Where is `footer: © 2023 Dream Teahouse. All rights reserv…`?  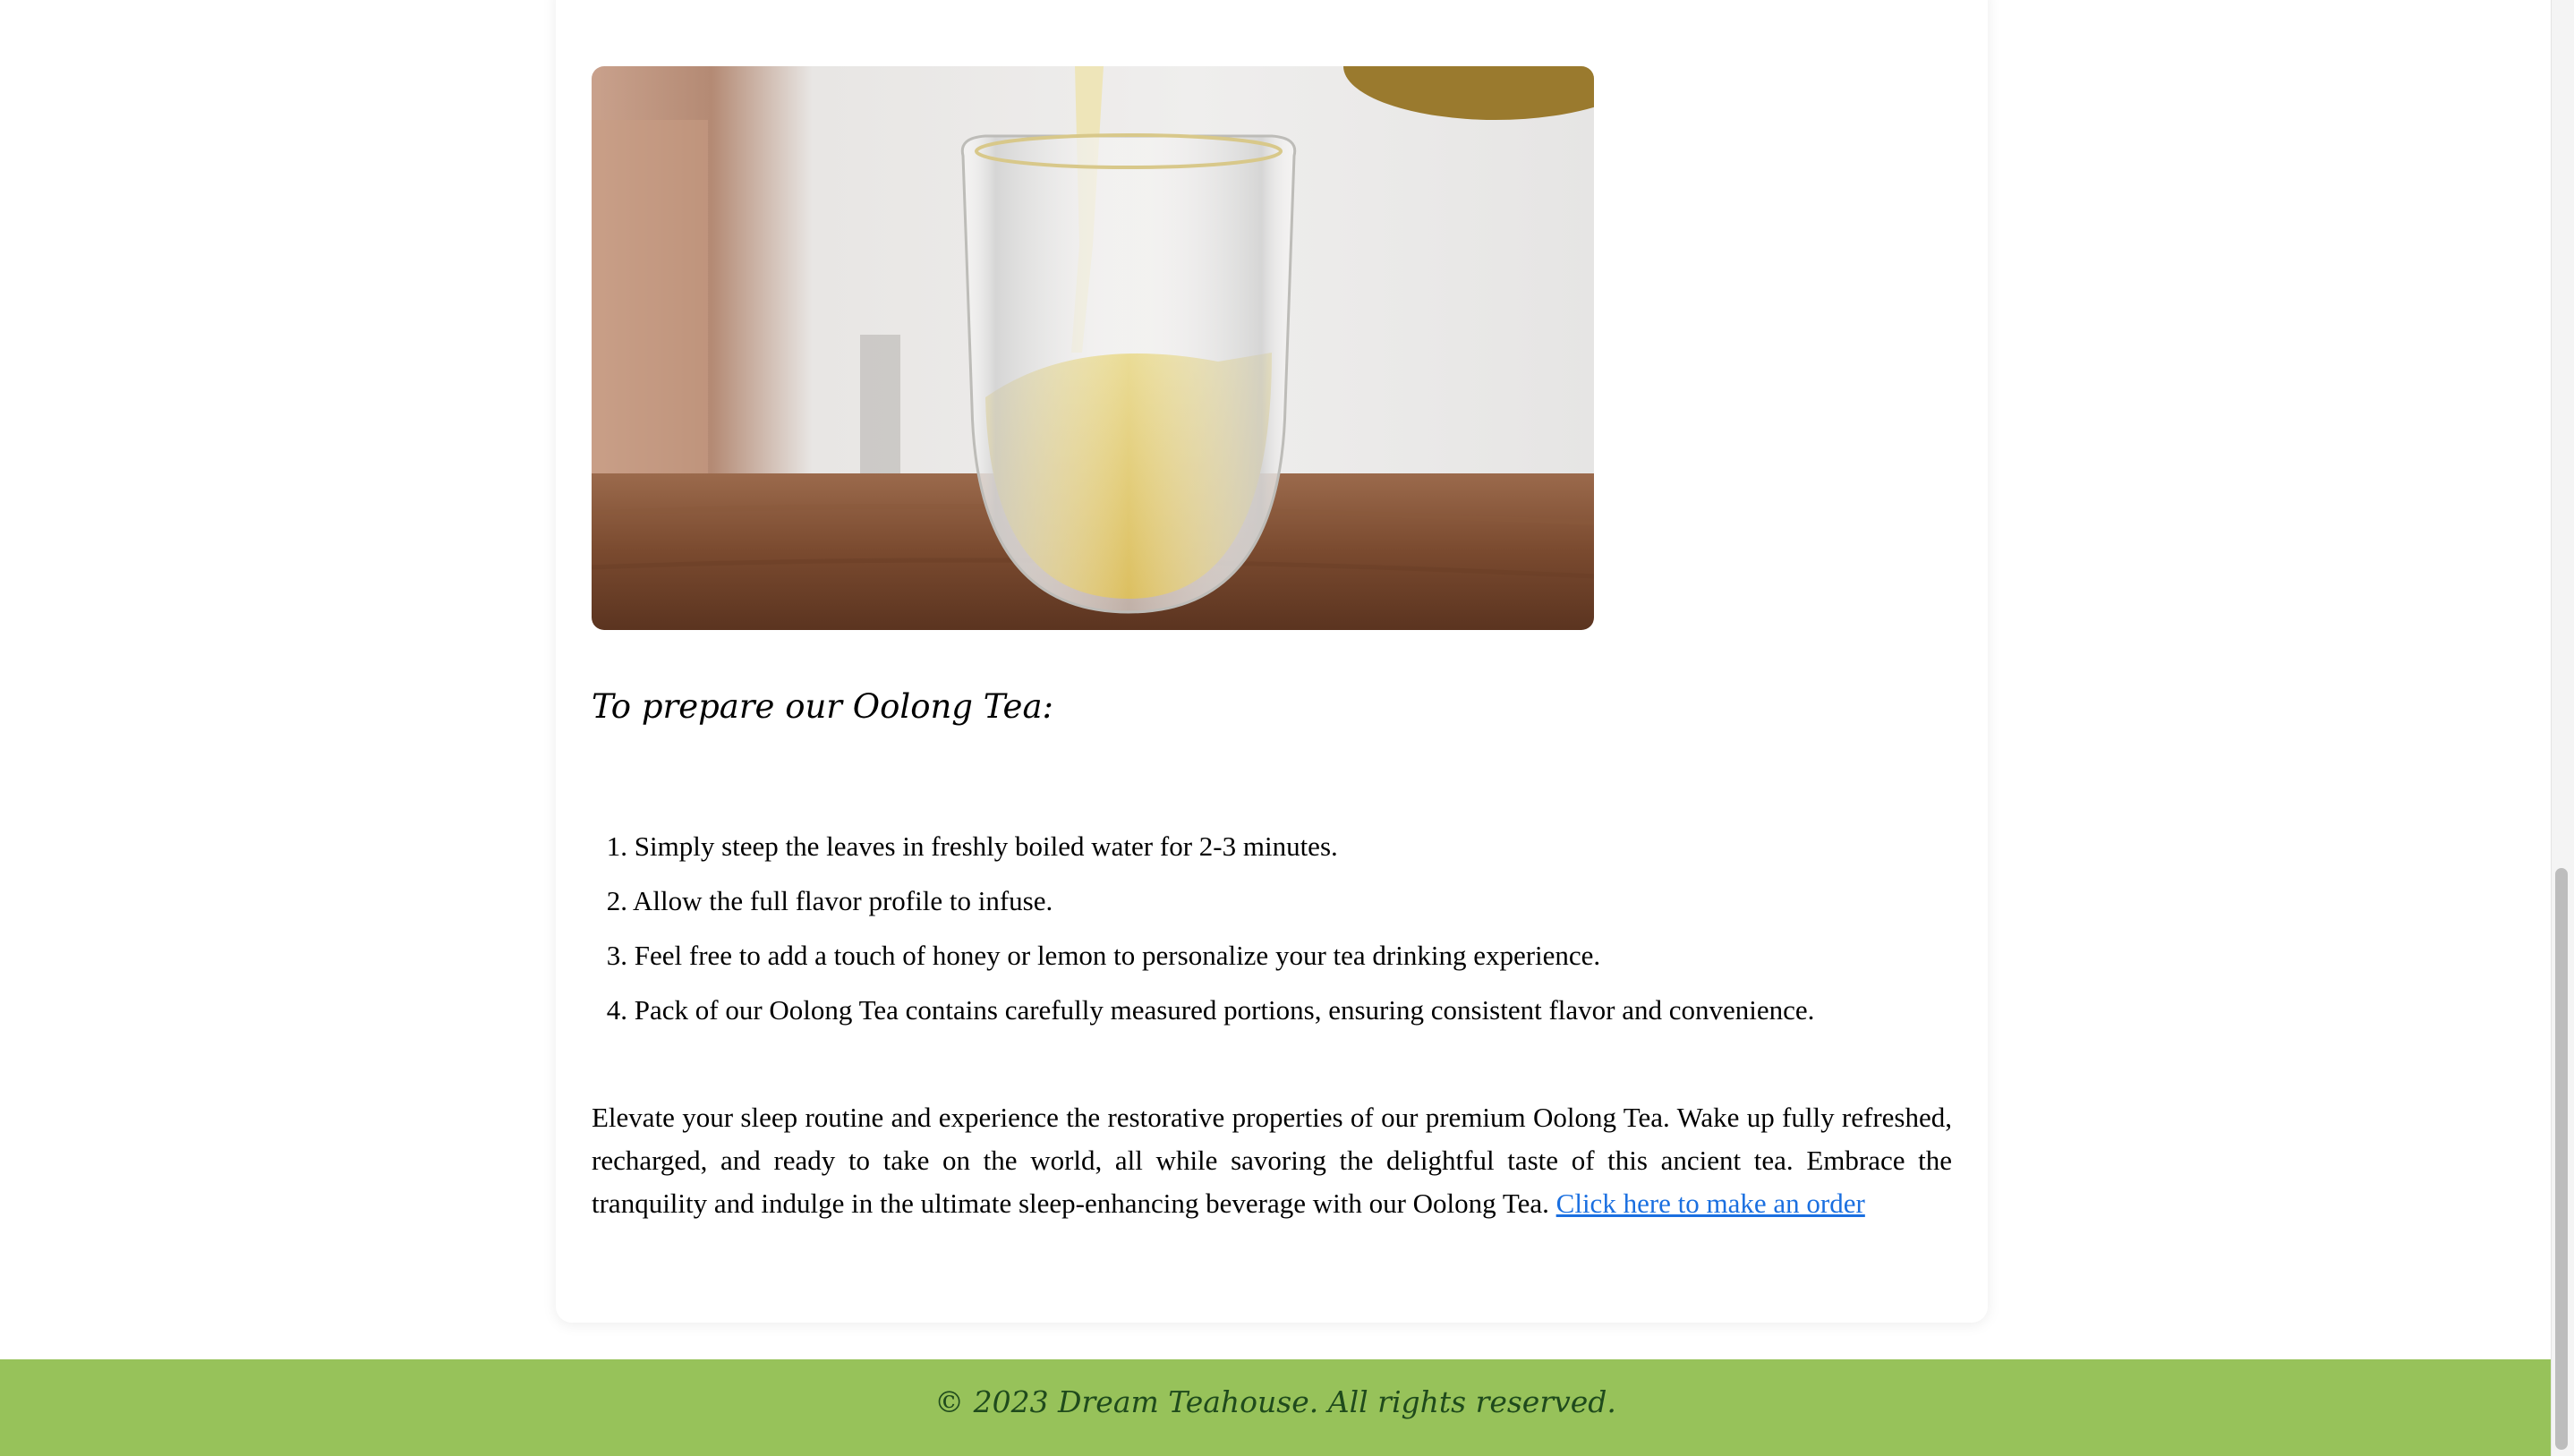
footer: © 2023 Dream Teahouse. All rights reserv… is located at coordinates (1275, 1408).